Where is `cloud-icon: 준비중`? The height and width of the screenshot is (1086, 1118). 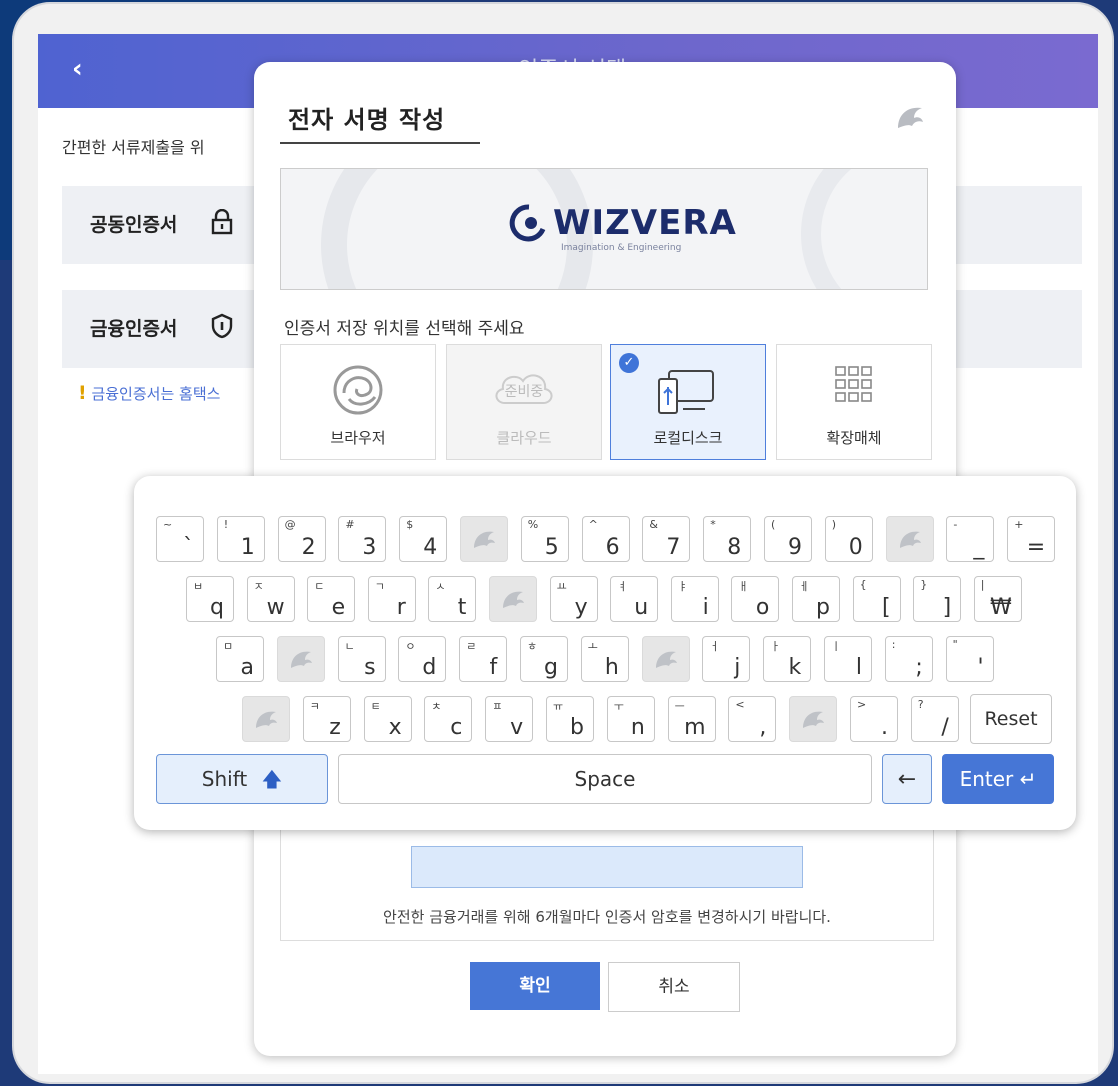 cloud-icon: 준비중 is located at coordinates (524, 389).